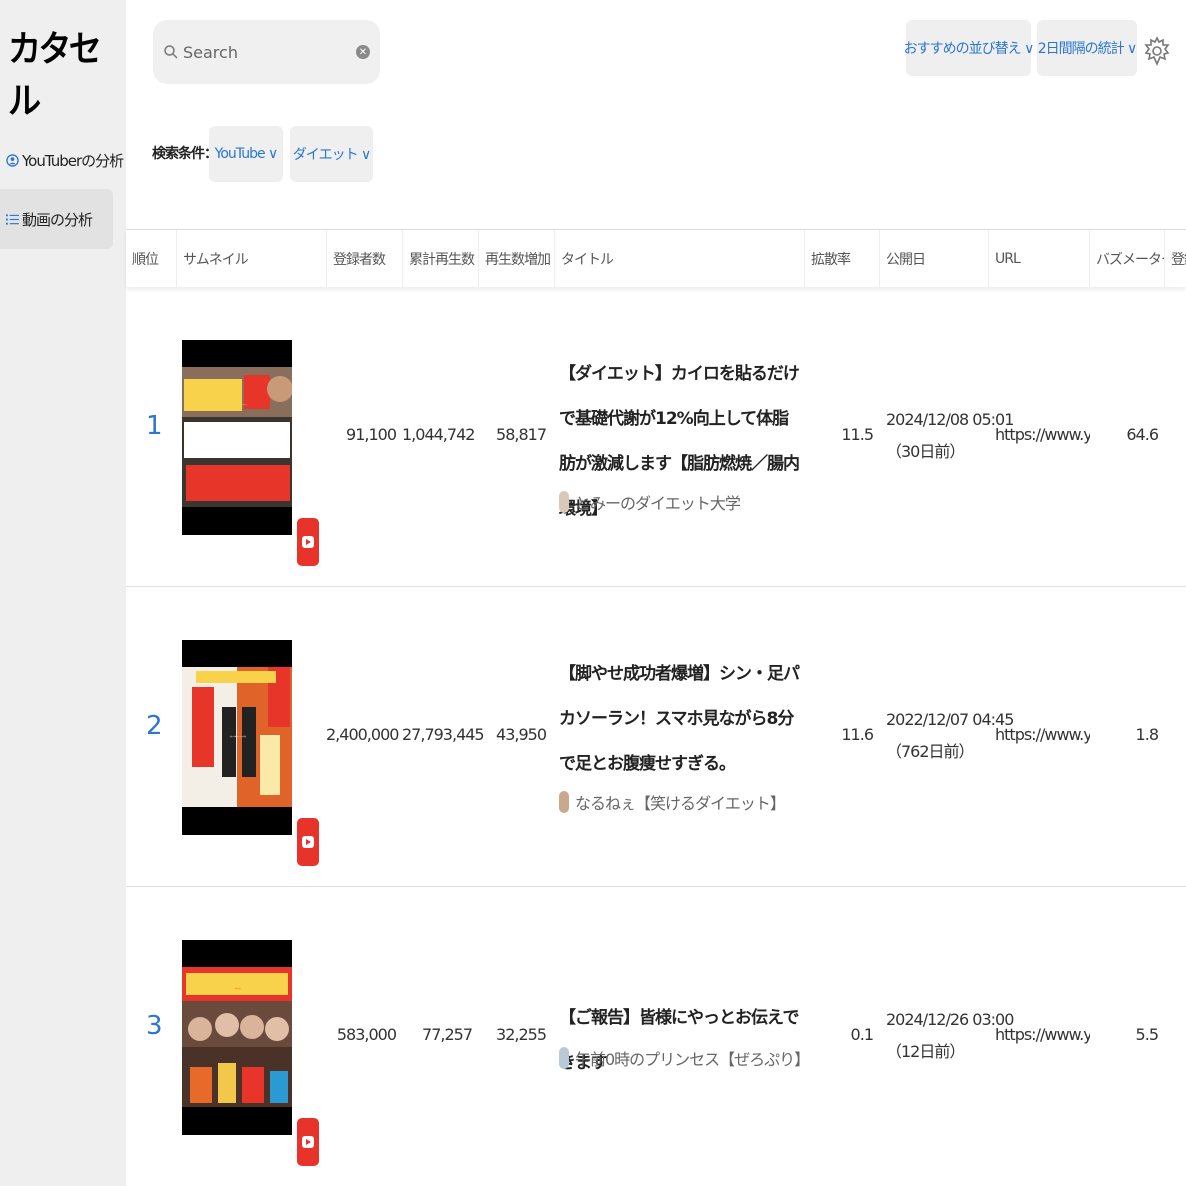  I want to click on thumbnail-artwork: カイロ あそこに貼ると 嫌でも痩せます, so click(237, 437).